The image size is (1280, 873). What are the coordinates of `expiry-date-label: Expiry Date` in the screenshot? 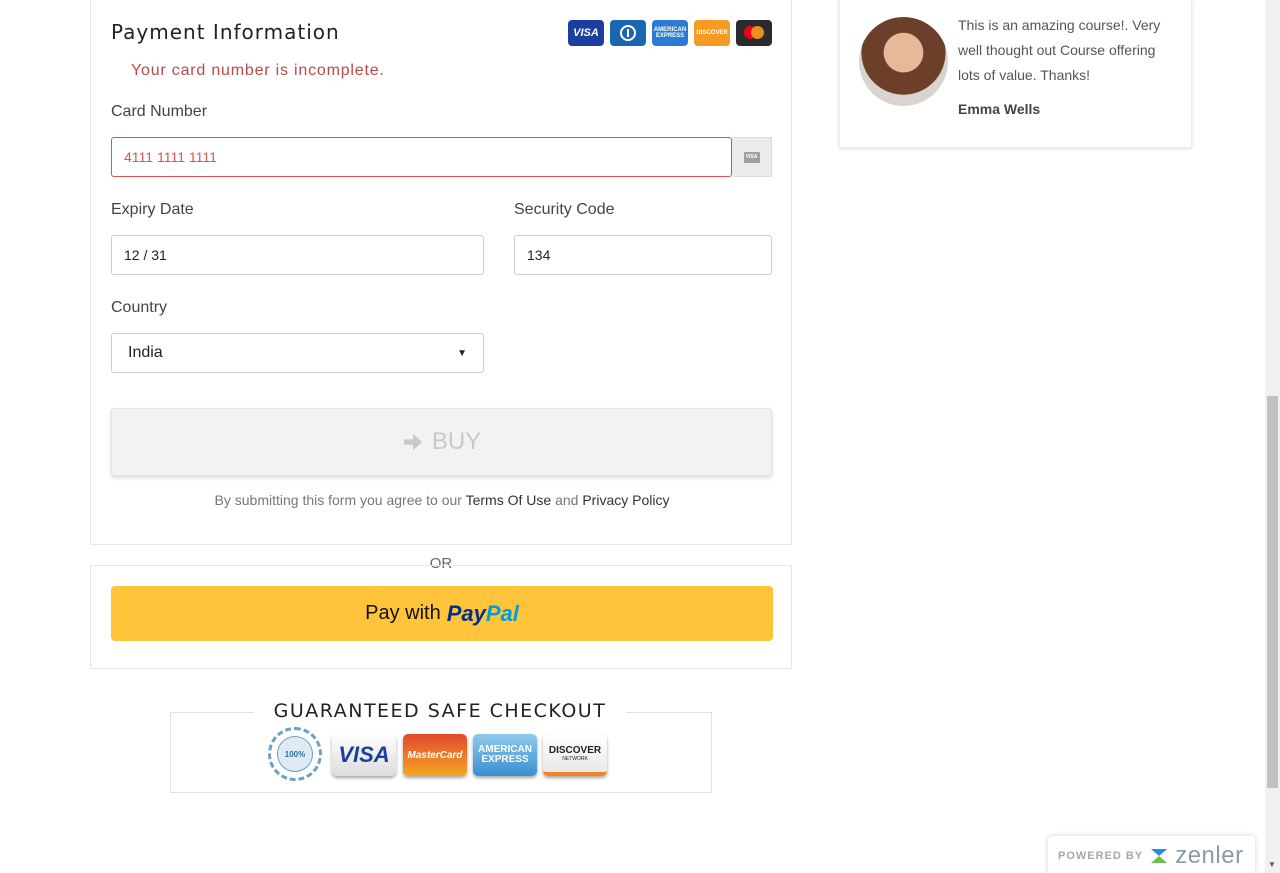 It's located at (152, 209).